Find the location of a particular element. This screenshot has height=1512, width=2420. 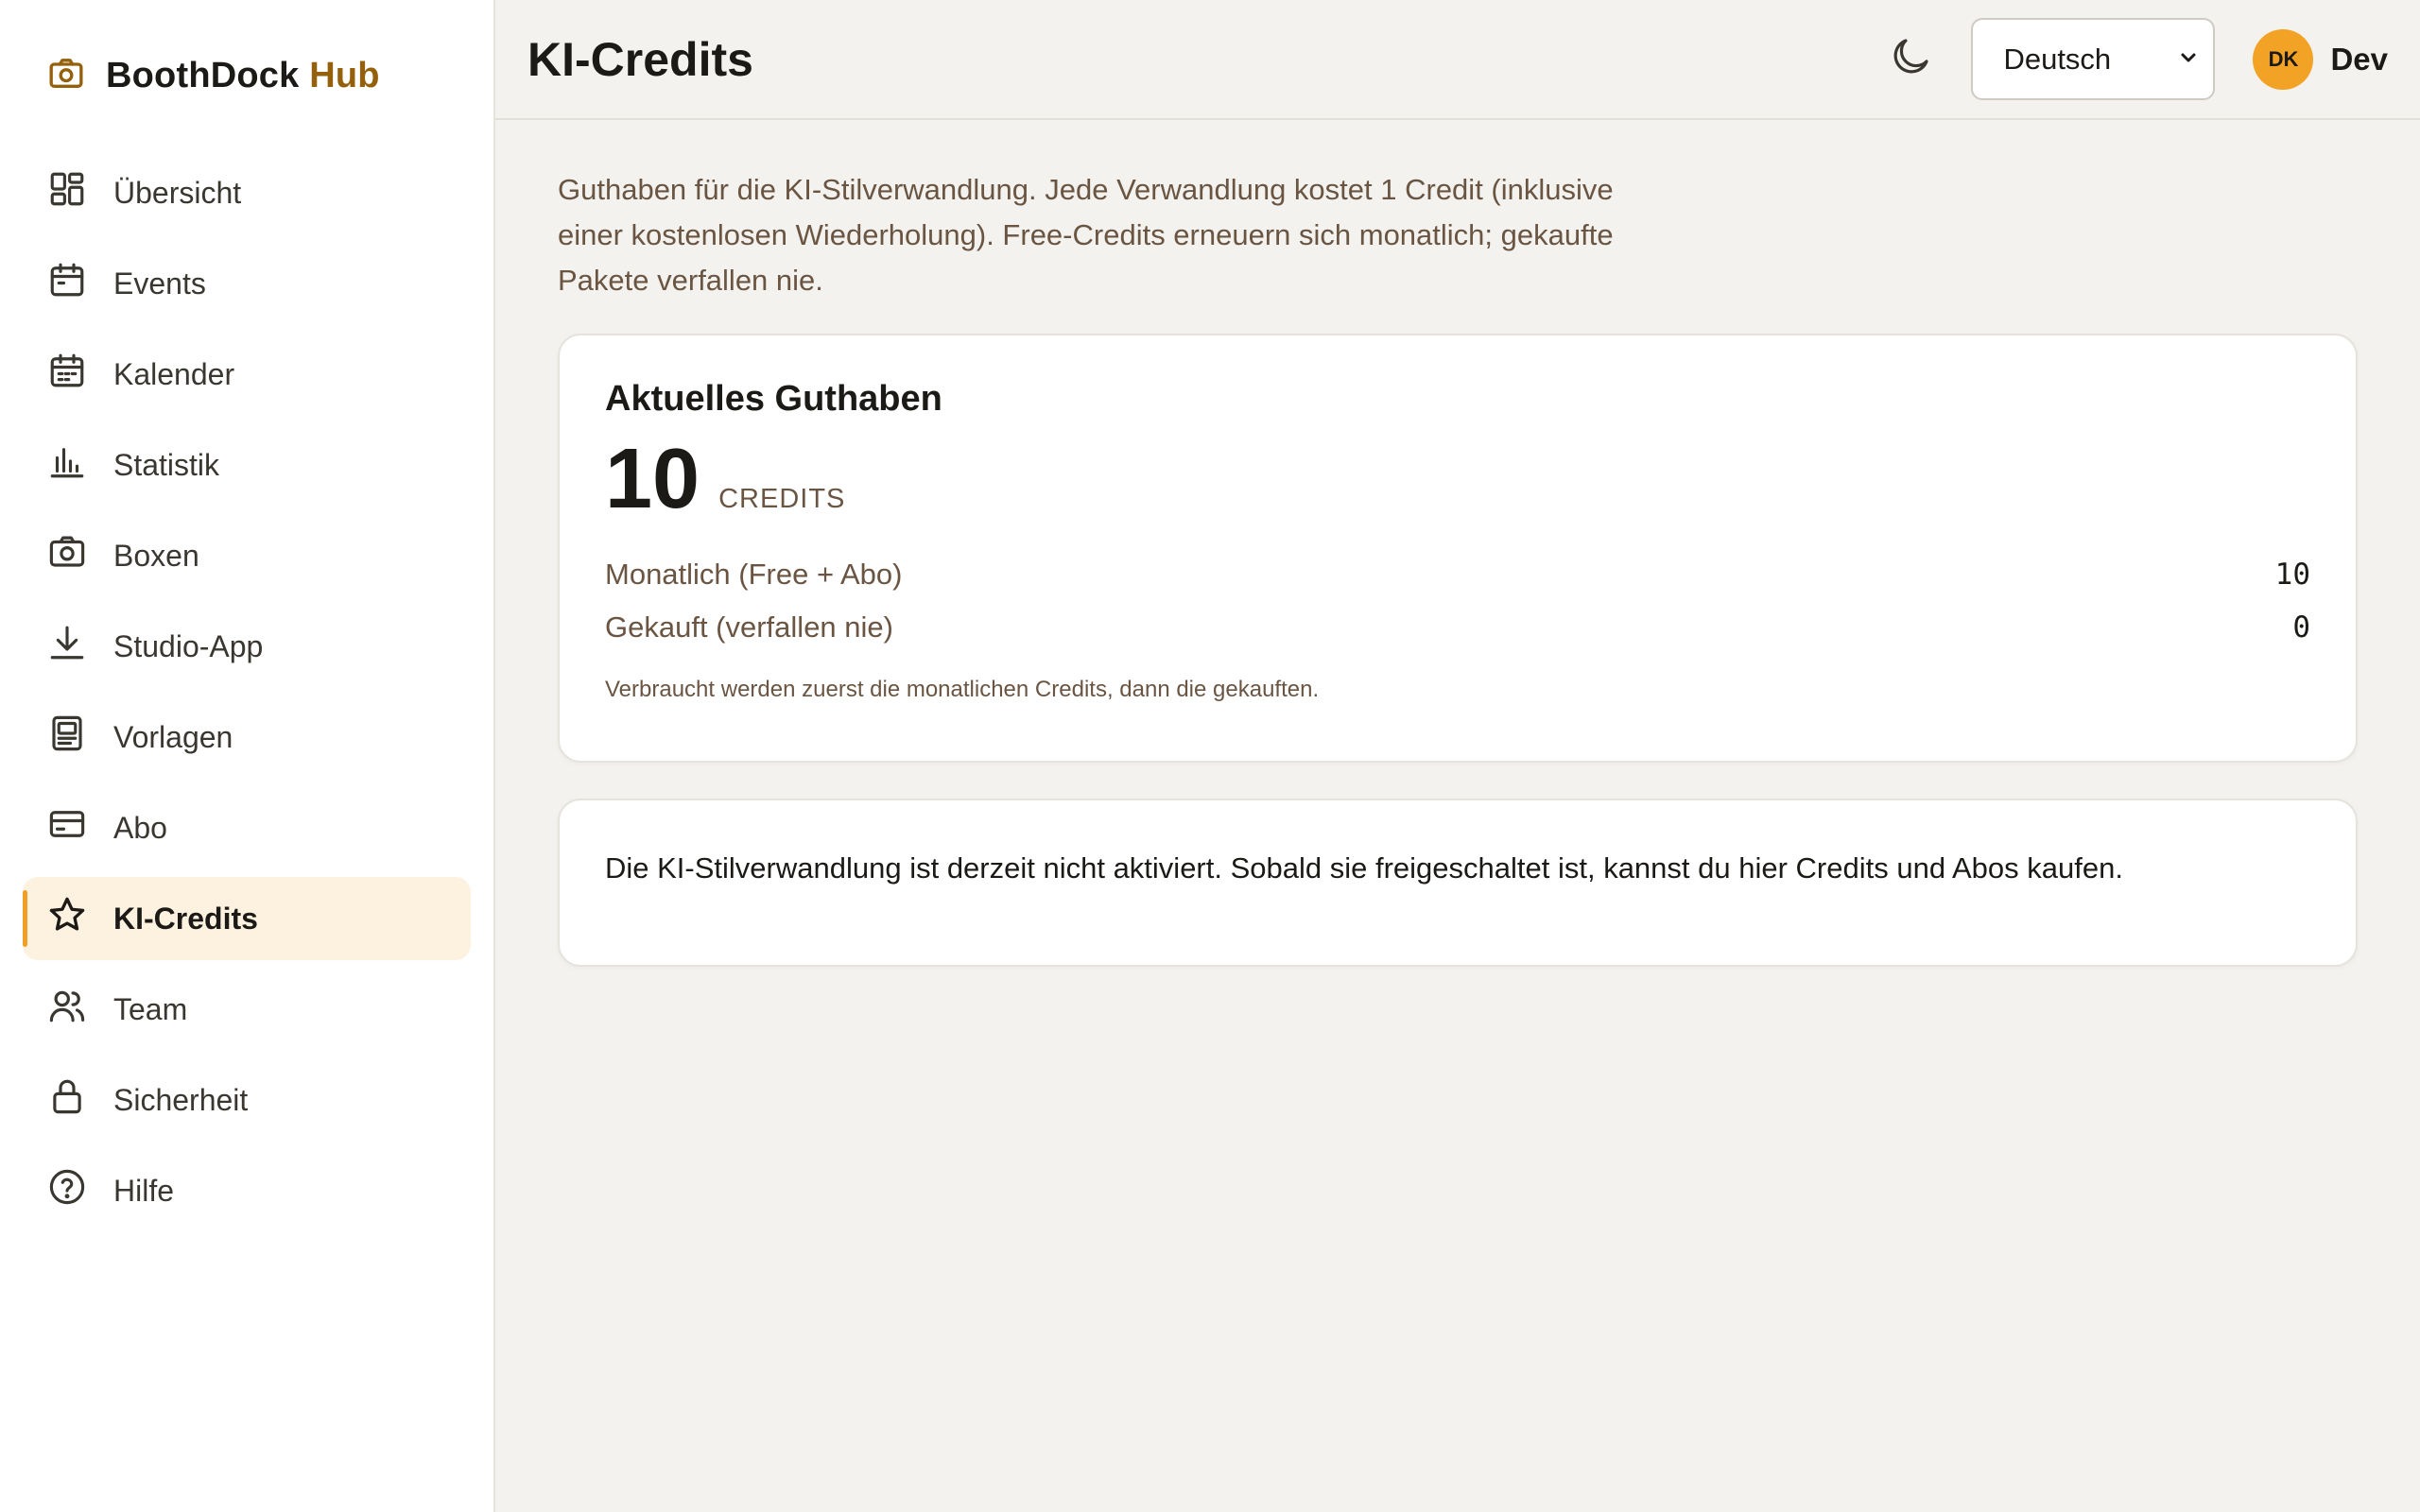

dashboard-grid-icon is located at coordinates (67, 192).